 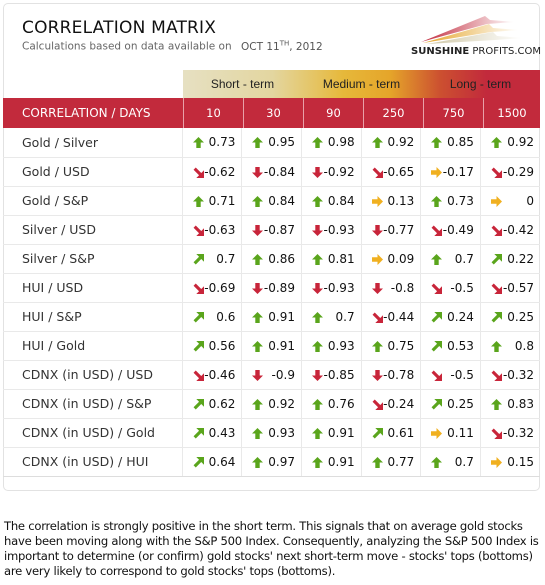 I want to click on correlation-cell: 0.84, so click(x=331, y=201).